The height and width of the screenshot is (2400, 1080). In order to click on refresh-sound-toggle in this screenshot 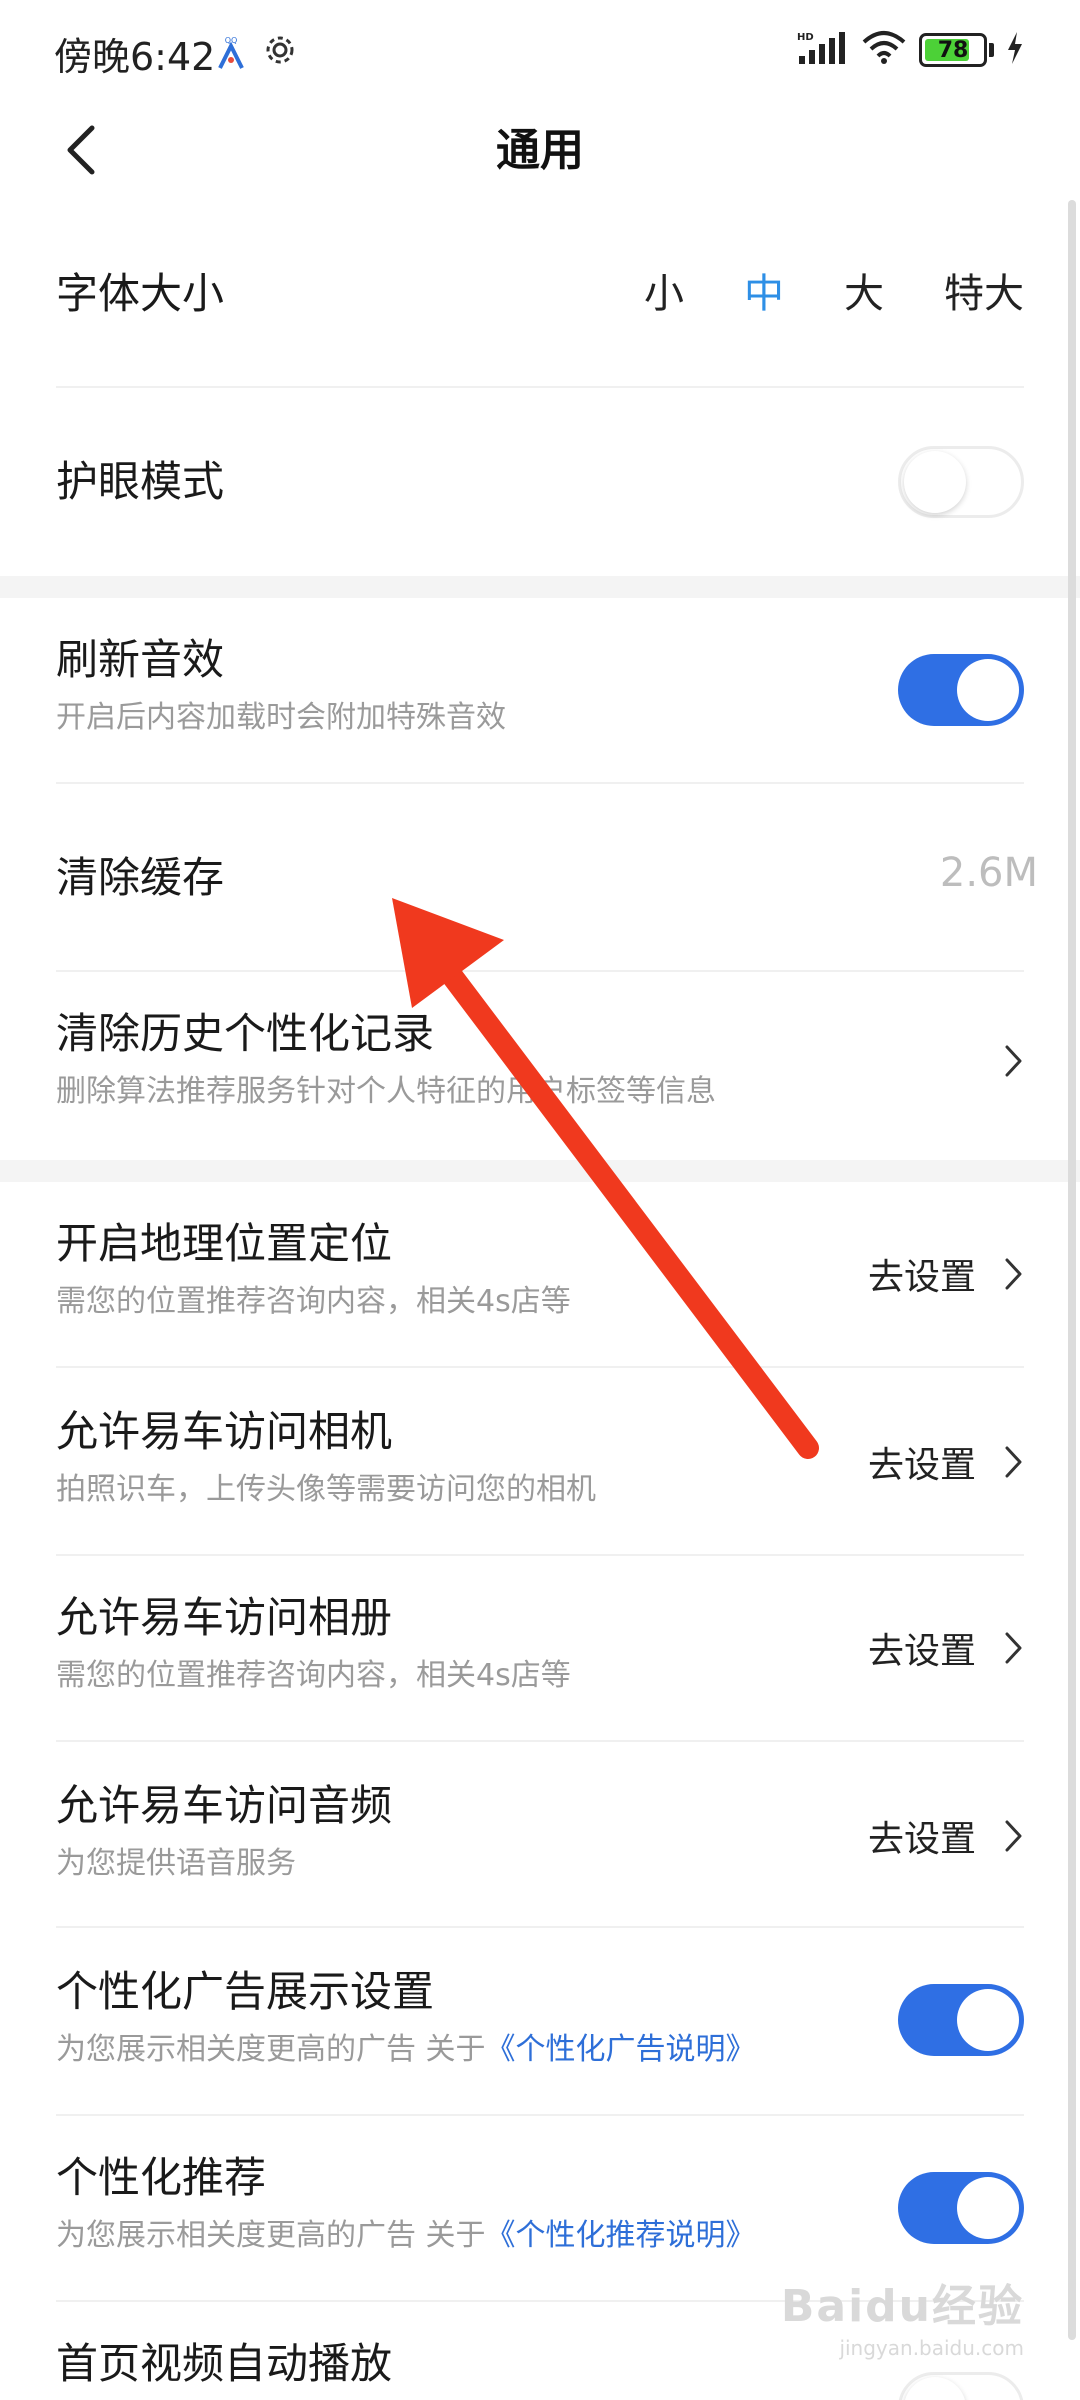, I will do `click(961, 690)`.